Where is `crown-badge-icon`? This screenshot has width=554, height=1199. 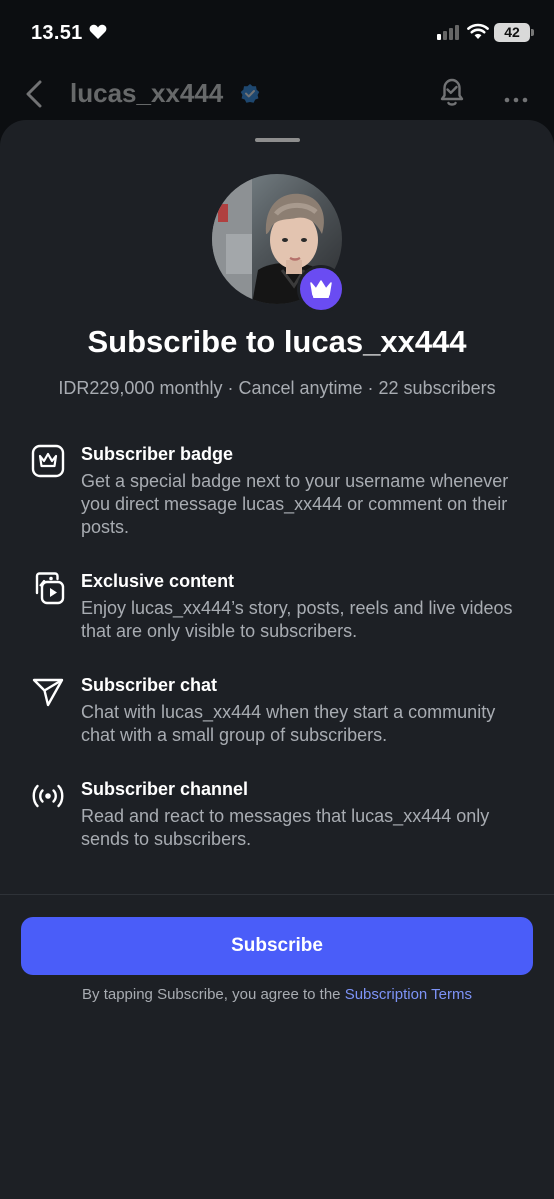
crown-badge-icon is located at coordinates (48, 461).